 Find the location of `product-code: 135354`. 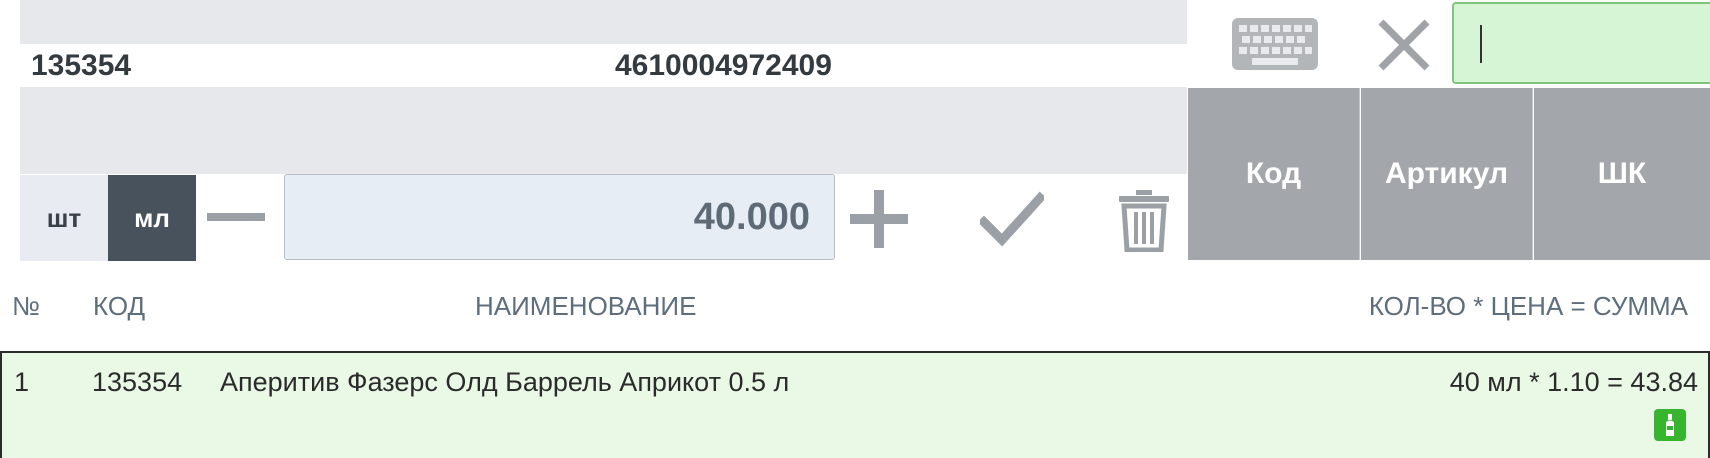

product-code: 135354 is located at coordinates (81, 65).